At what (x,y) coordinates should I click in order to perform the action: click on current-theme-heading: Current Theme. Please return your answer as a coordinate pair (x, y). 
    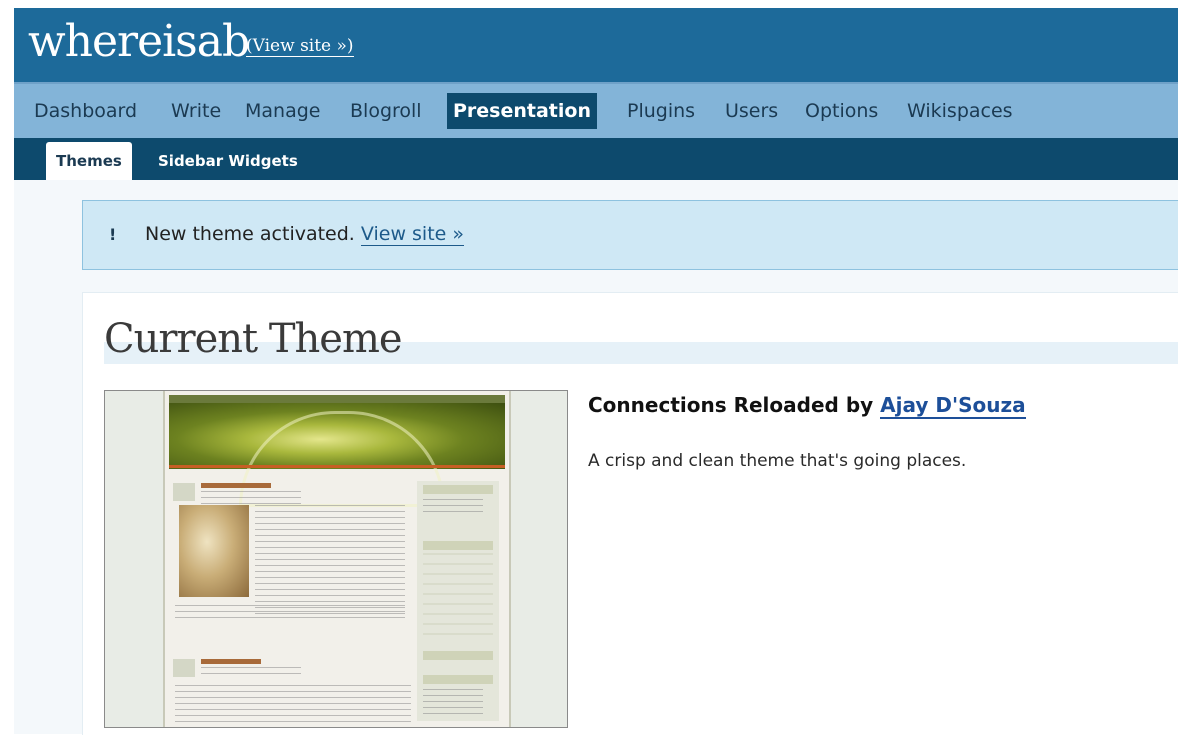
    Looking at the image, I should click on (641, 339).